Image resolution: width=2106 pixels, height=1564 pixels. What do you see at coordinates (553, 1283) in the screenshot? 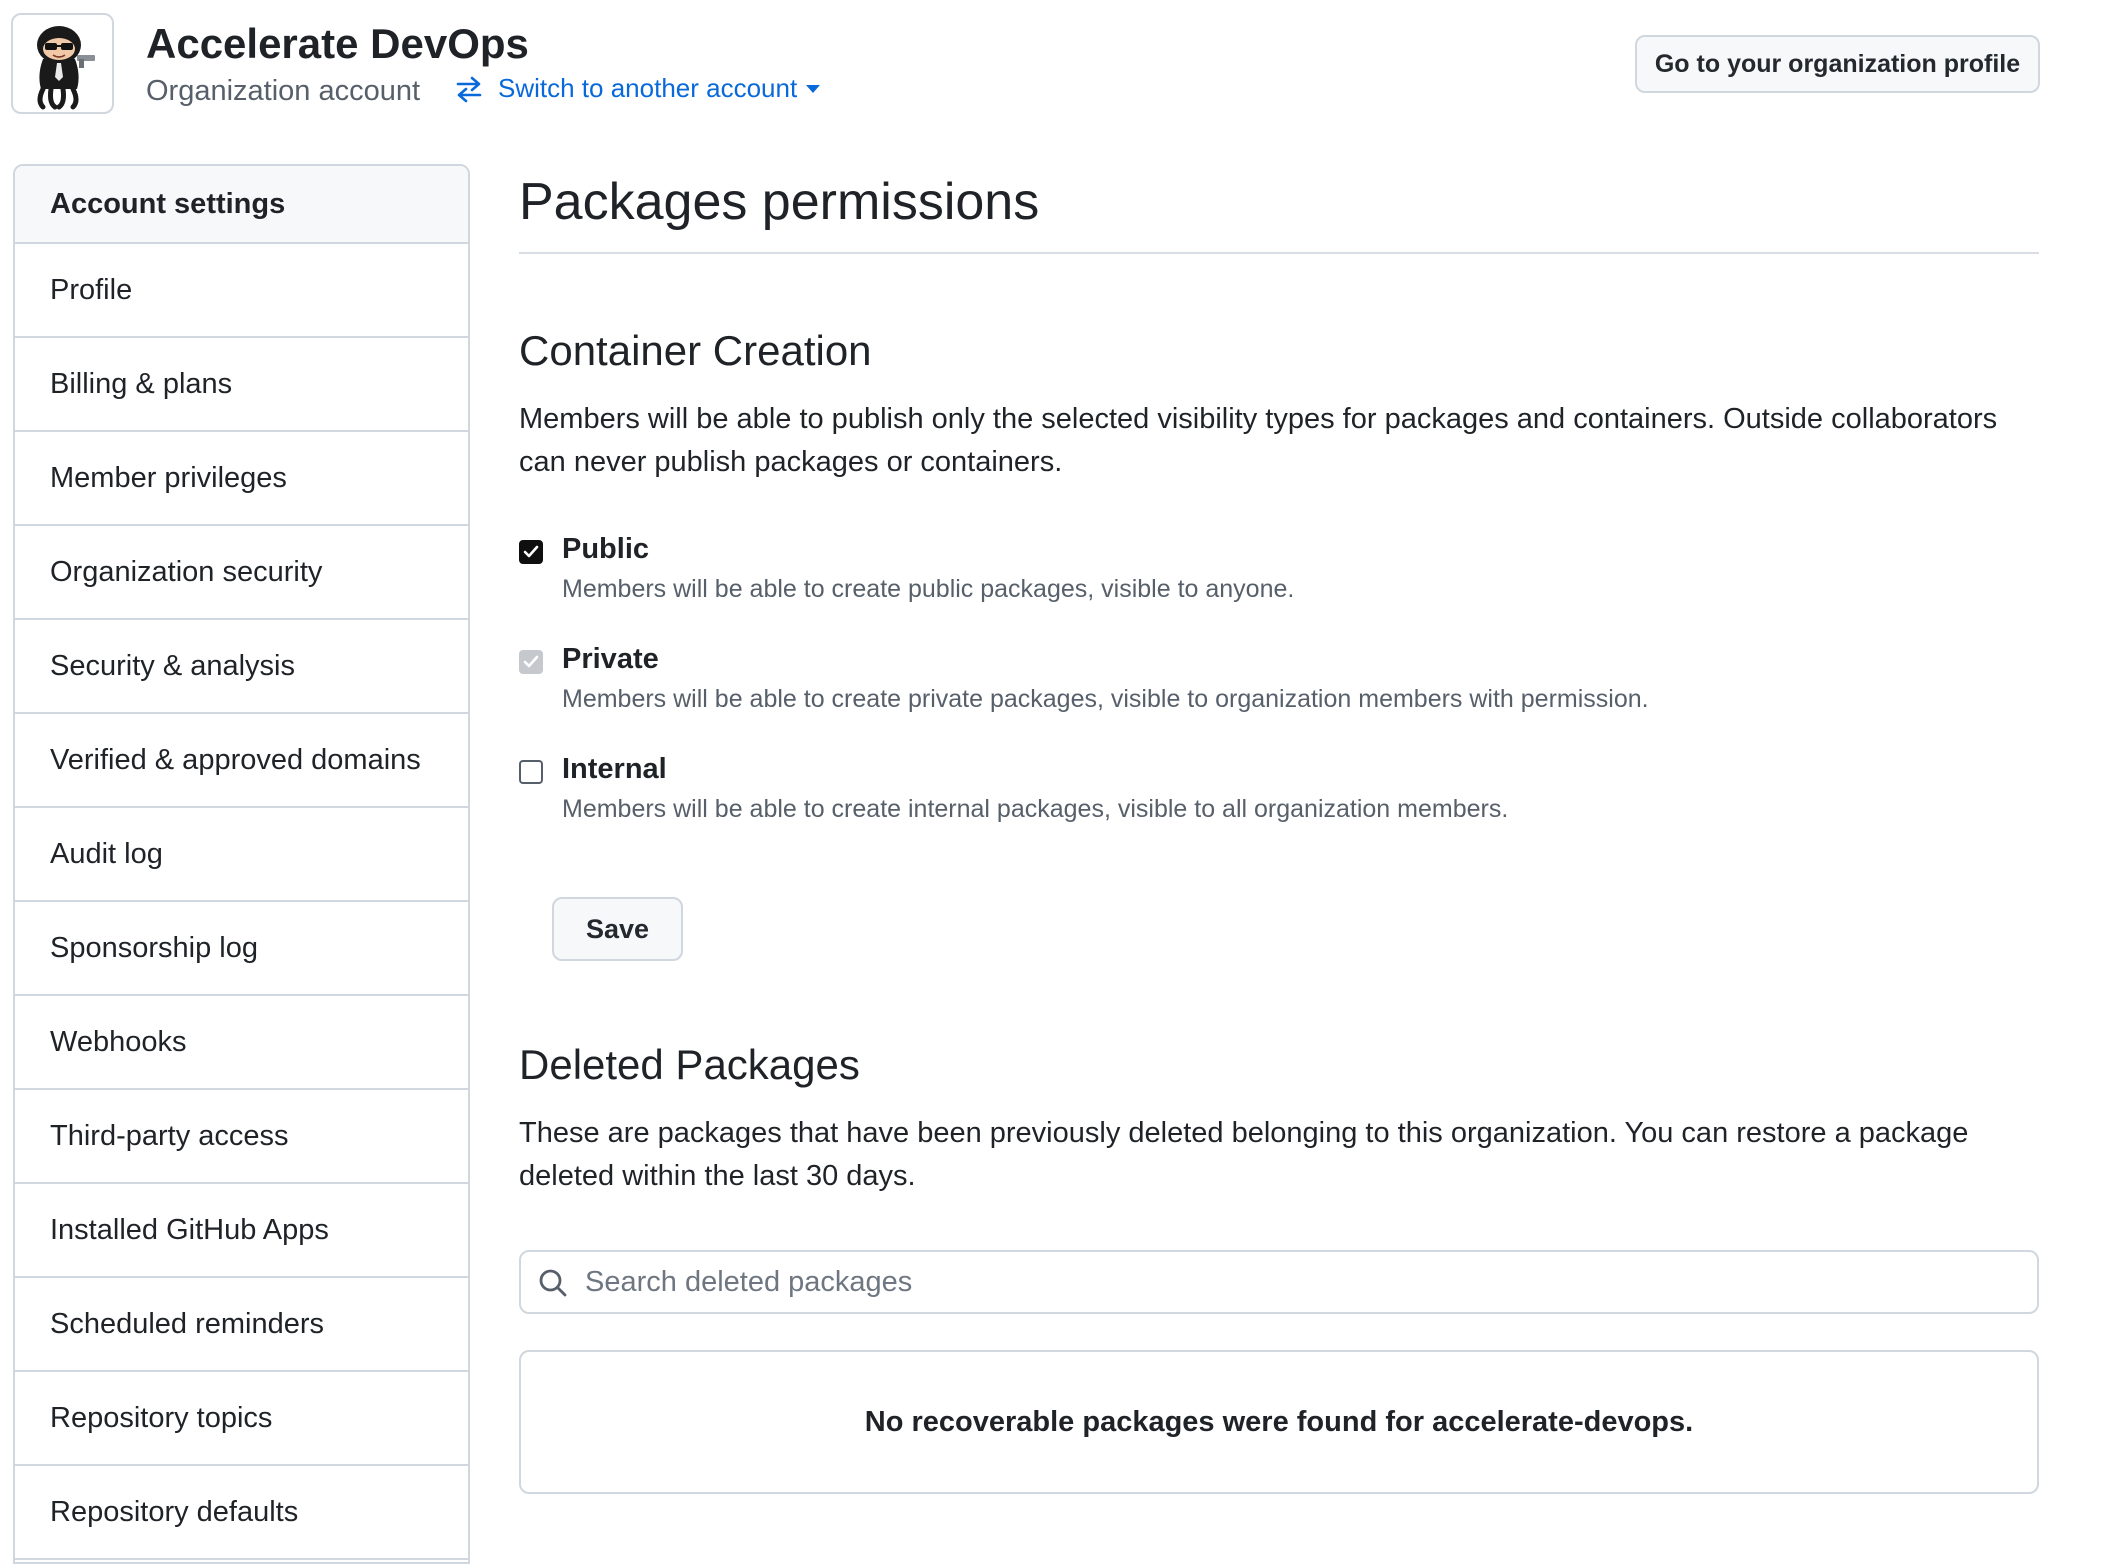
I see `search-icon` at bounding box center [553, 1283].